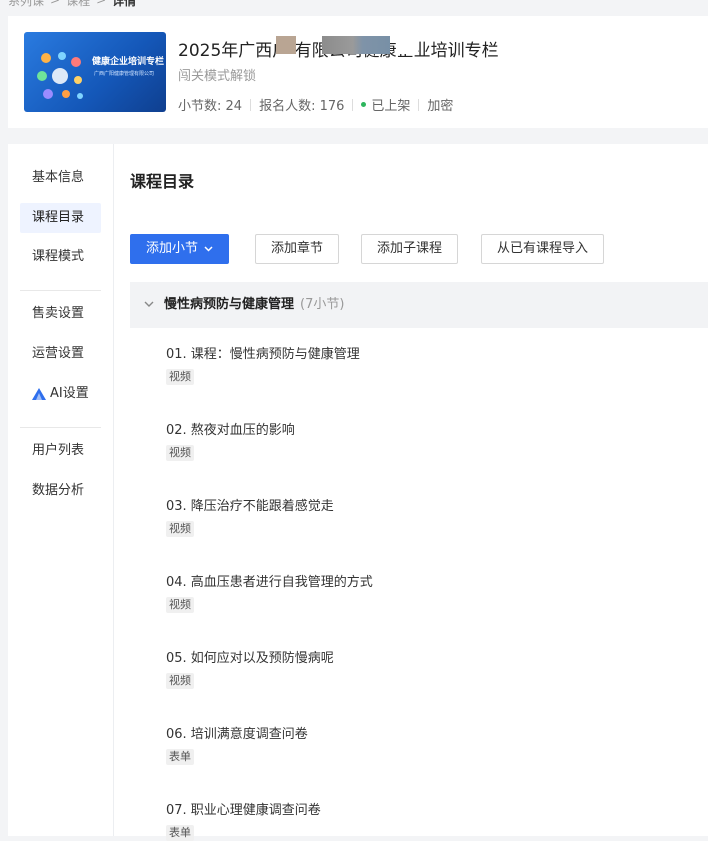 The height and width of the screenshot is (841, 708). What do you see at coordinates (426, 431) in the screenshot?
I see `lesson-title: 02. 熬夜对血压的影响` at bounding box center [426, 431].